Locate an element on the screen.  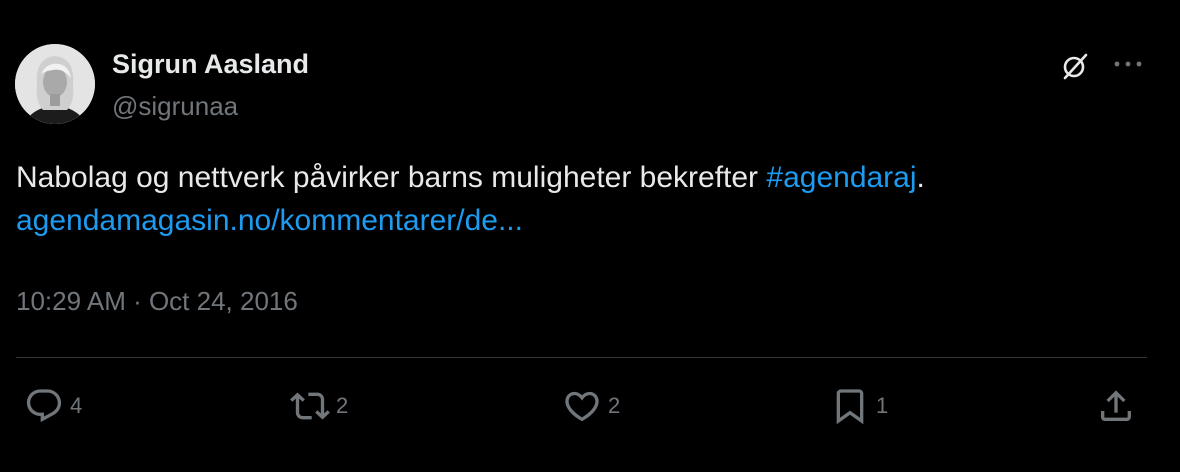
reply-count: 4 is located at coordinates (76, 405).